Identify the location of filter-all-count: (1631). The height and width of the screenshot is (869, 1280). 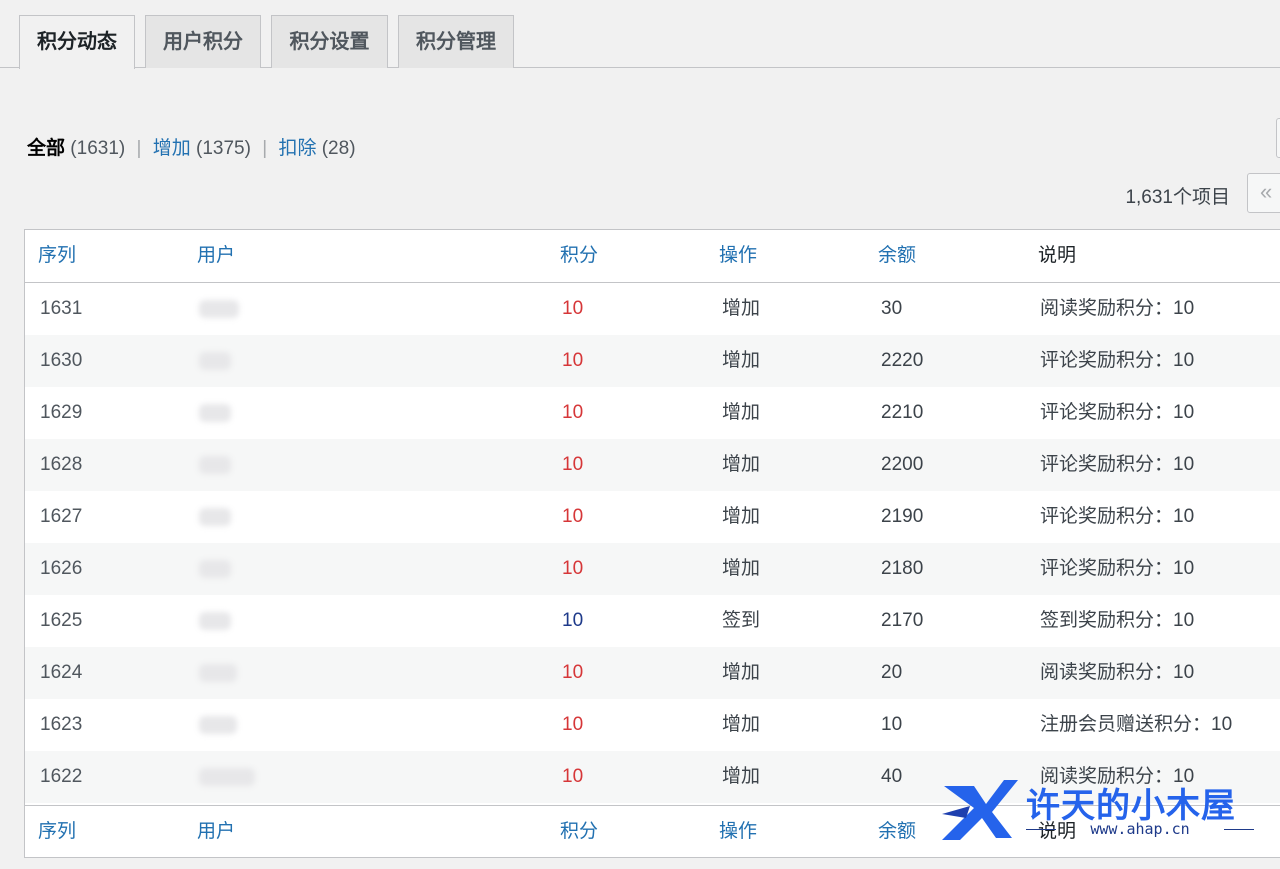
(98, 148).